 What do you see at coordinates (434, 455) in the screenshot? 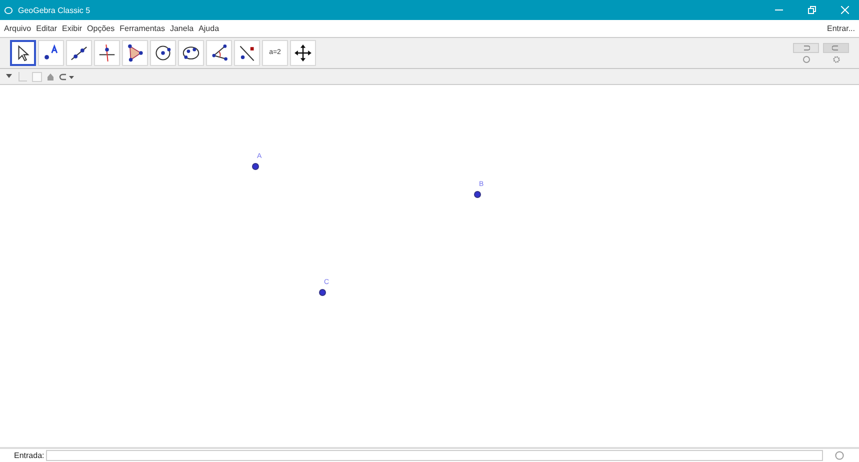
I see `input-field` at bounding box center [434, 455].